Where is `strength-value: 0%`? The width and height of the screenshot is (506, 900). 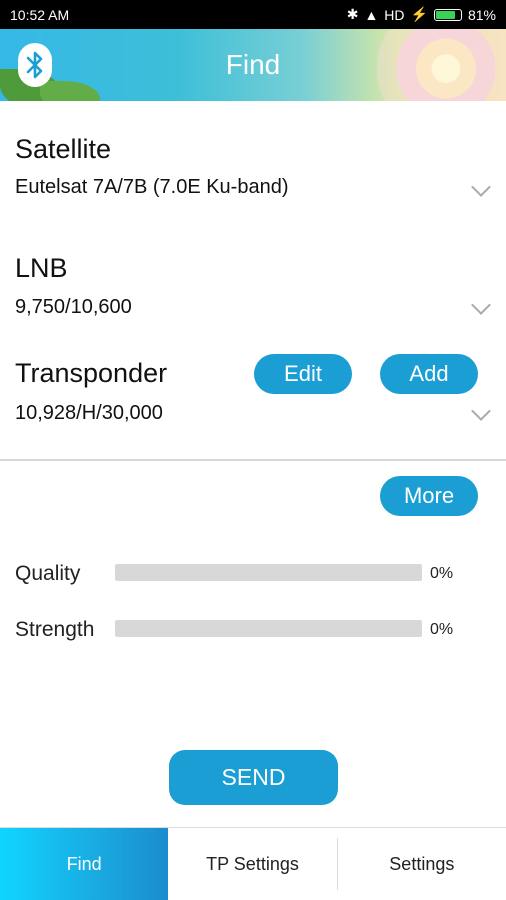 strength-value: 0% is located at coordinates (442, 629).